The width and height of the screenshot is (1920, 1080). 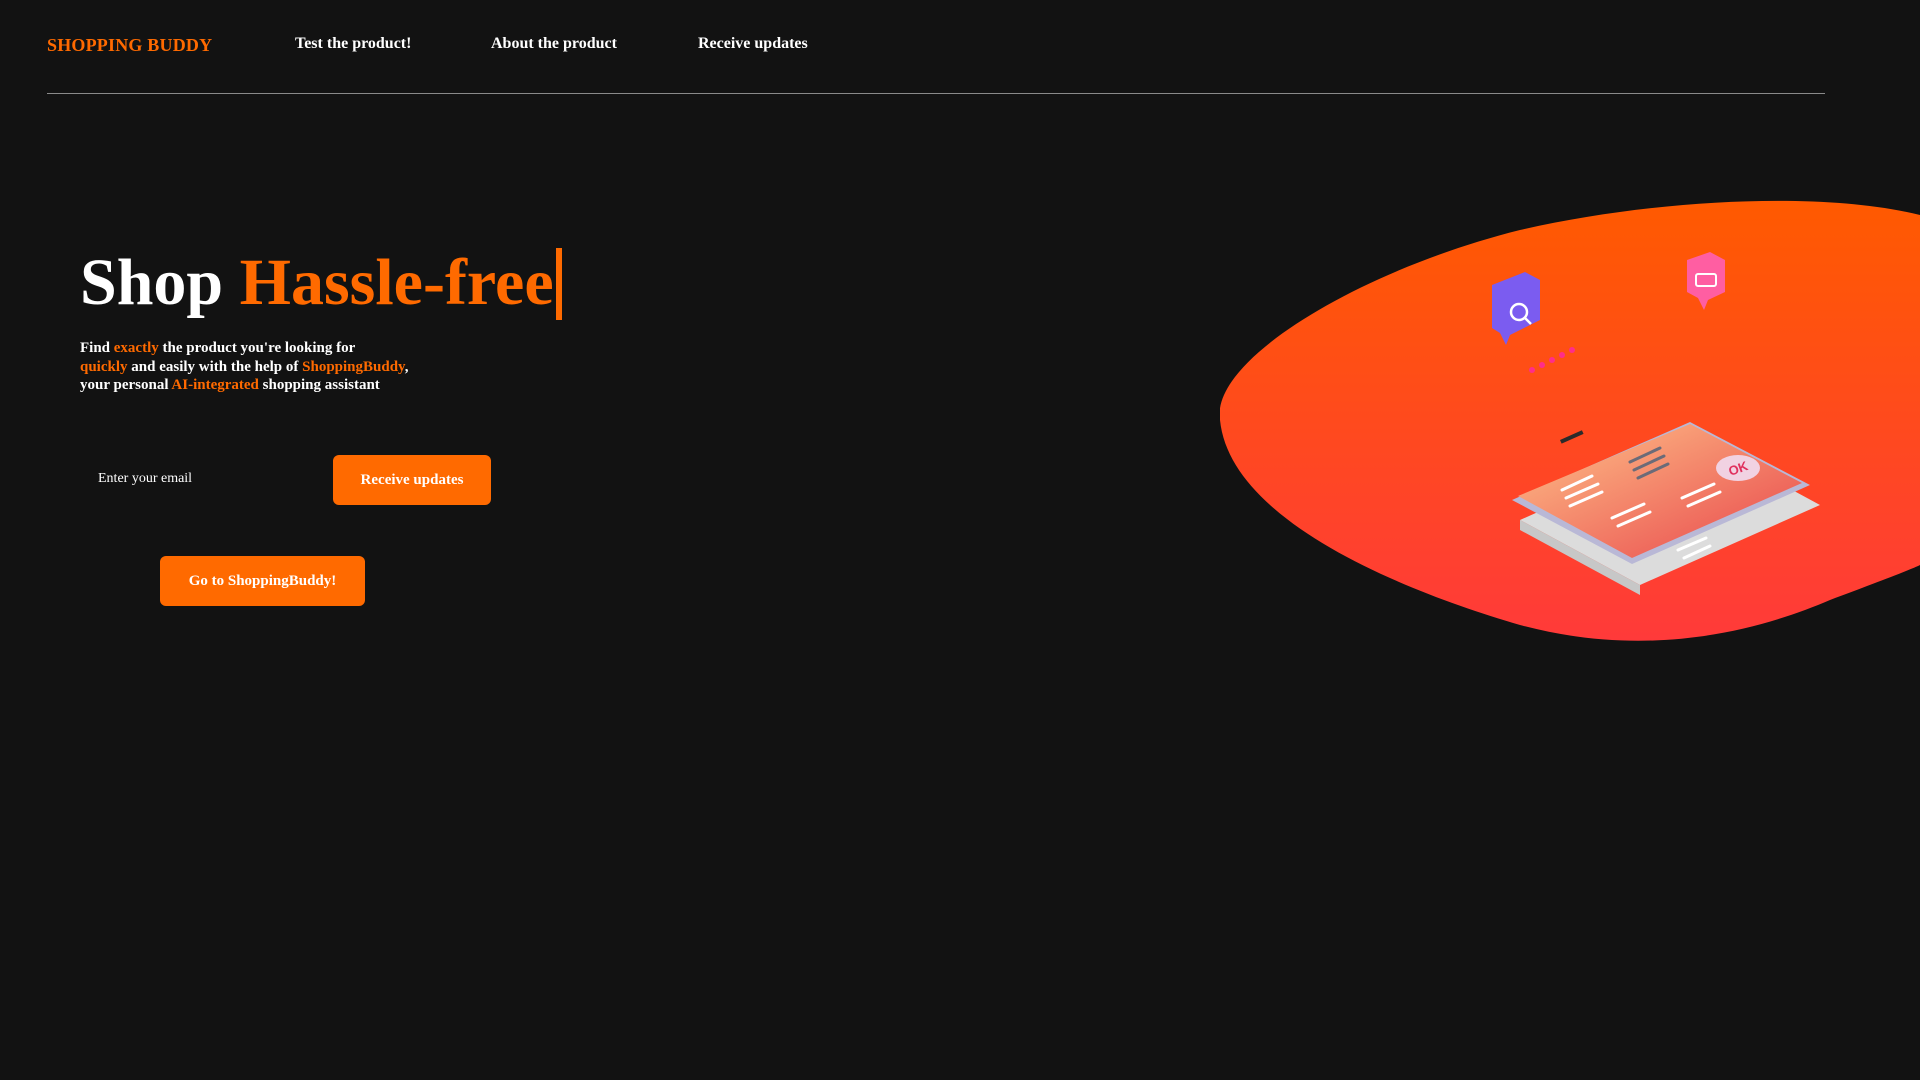 What do you see at coordinates (554, 44) in the screenshot?
I see `nav-link-about-product: About the product` at bounding box center [554, 44].